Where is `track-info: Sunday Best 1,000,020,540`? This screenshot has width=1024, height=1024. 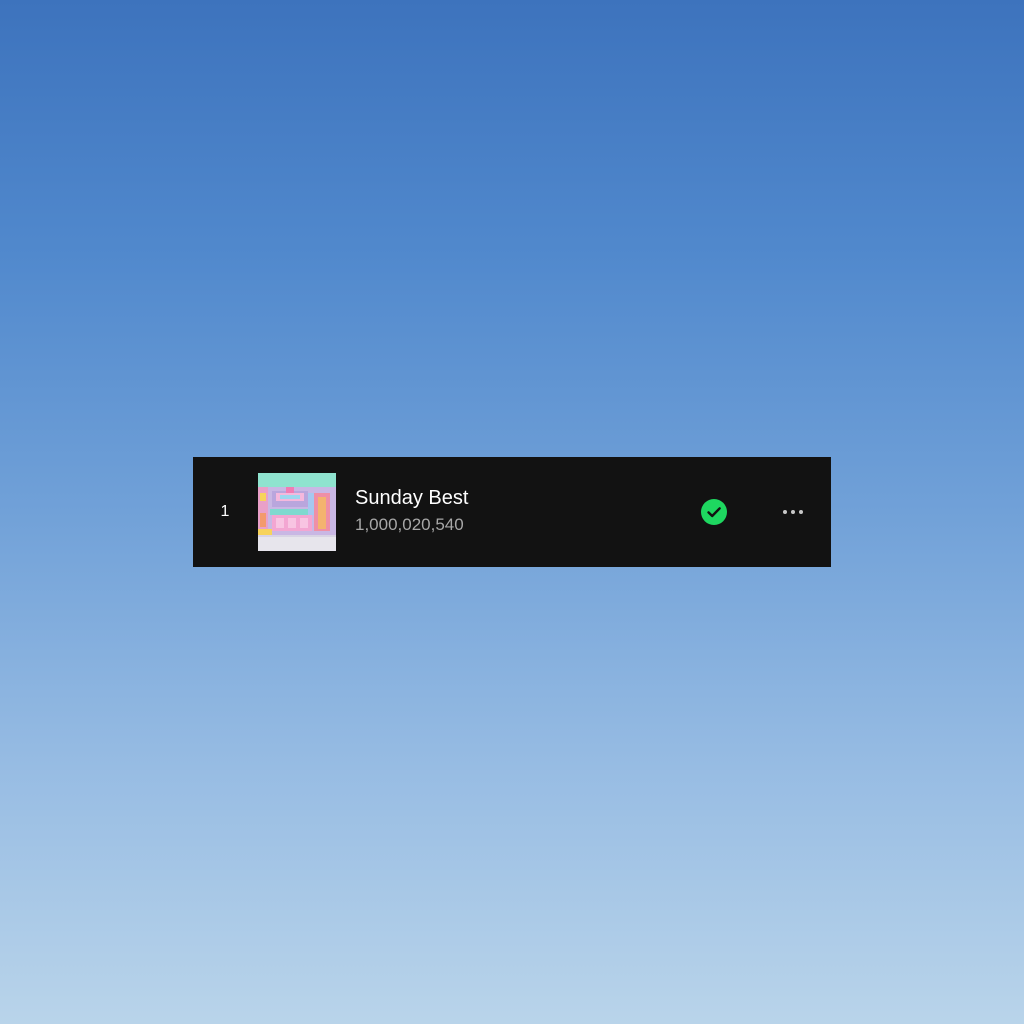 track-info: Sunday Best 1,000,020,540 is located at coordinates (515, 511).